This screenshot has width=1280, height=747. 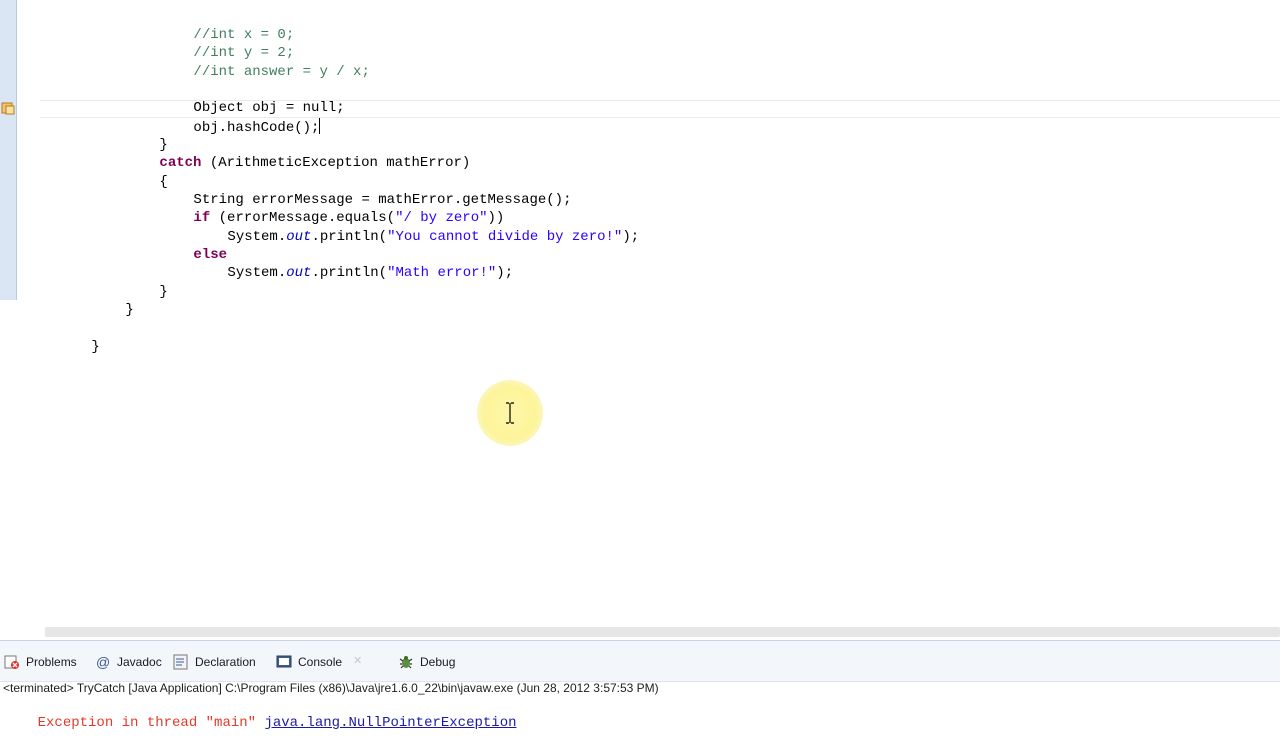 What do you see at coordinates (8, 108) in the screenshot?
I see `warning-marker-icon` at bounding box center [8, 108].